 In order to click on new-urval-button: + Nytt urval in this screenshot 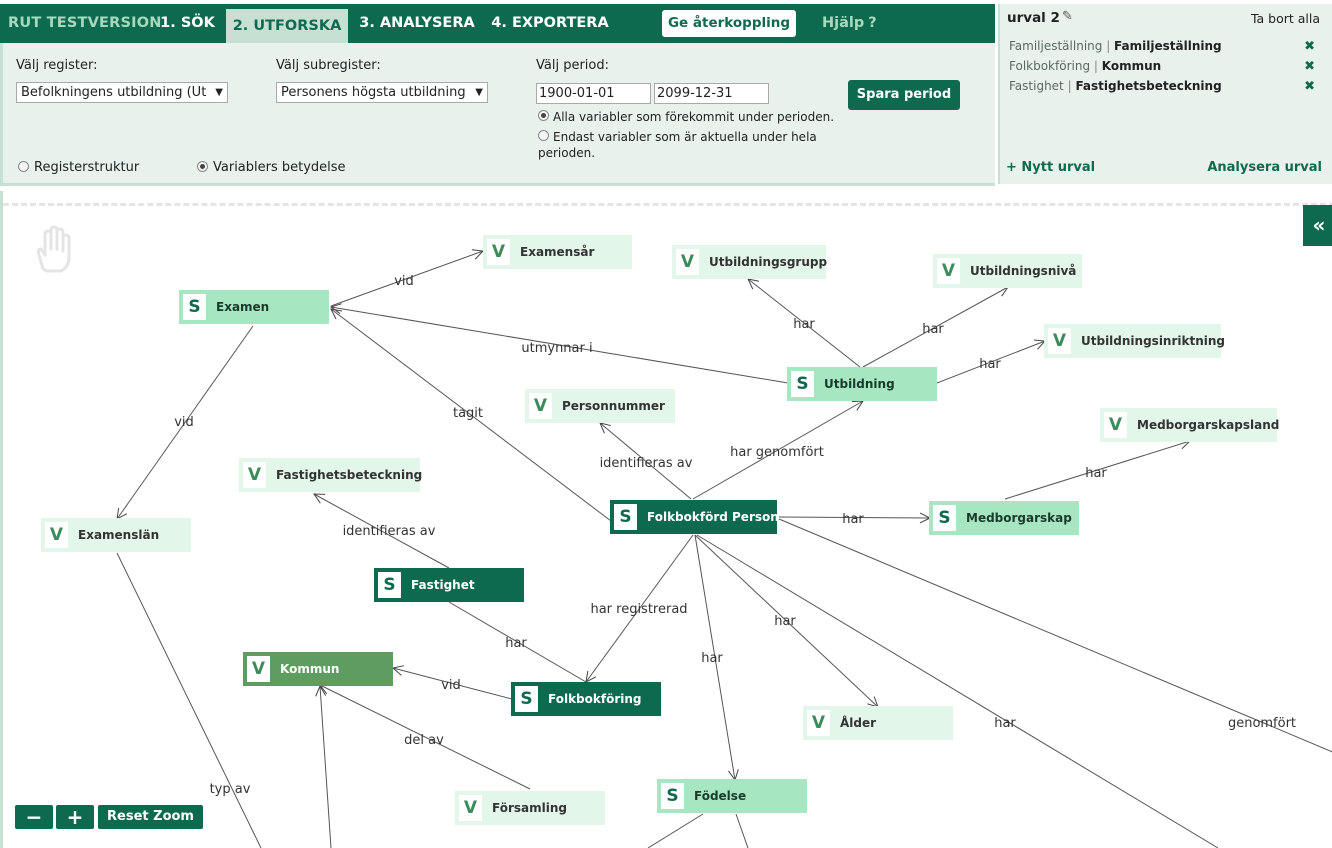, I will do `click(1050, 167)`.